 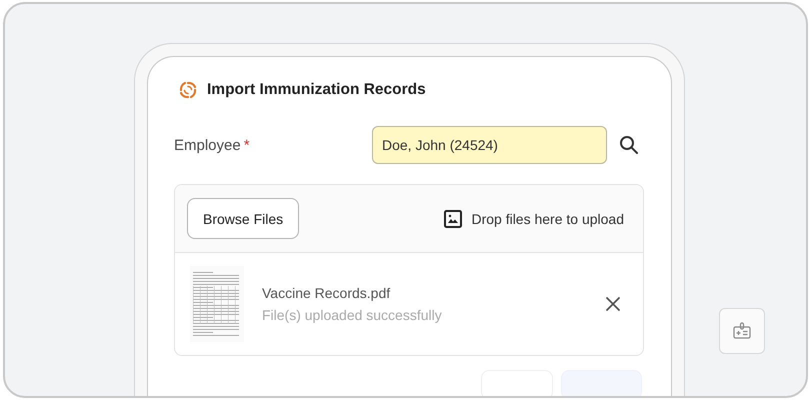 What do you see at coordinates (547, 218) in the screenshot?
I see `drop-hint: Drop files here to upload` at bounding box center [547, 218].